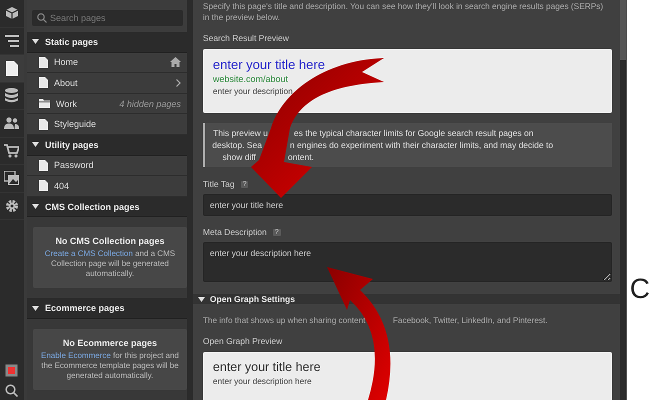  Describe the element at coordinates (67, 103) in the screenshot. I see `page-name: Work` at that location.